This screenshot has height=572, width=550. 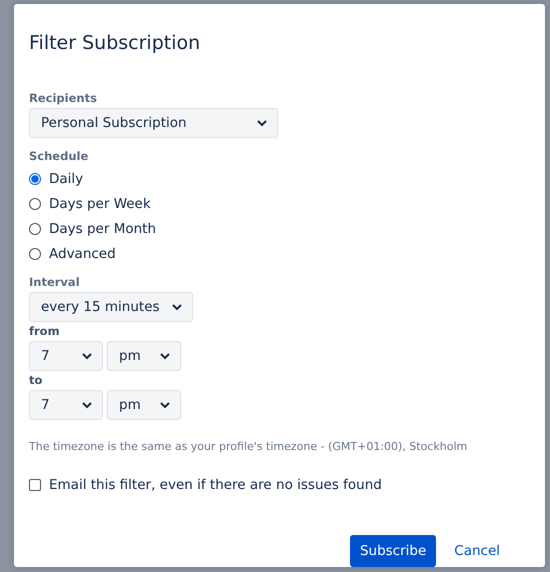 What do you see at coordinates (36, 380) in the screenshot?
I see `field-label: to` at bounding box center [36, 380].